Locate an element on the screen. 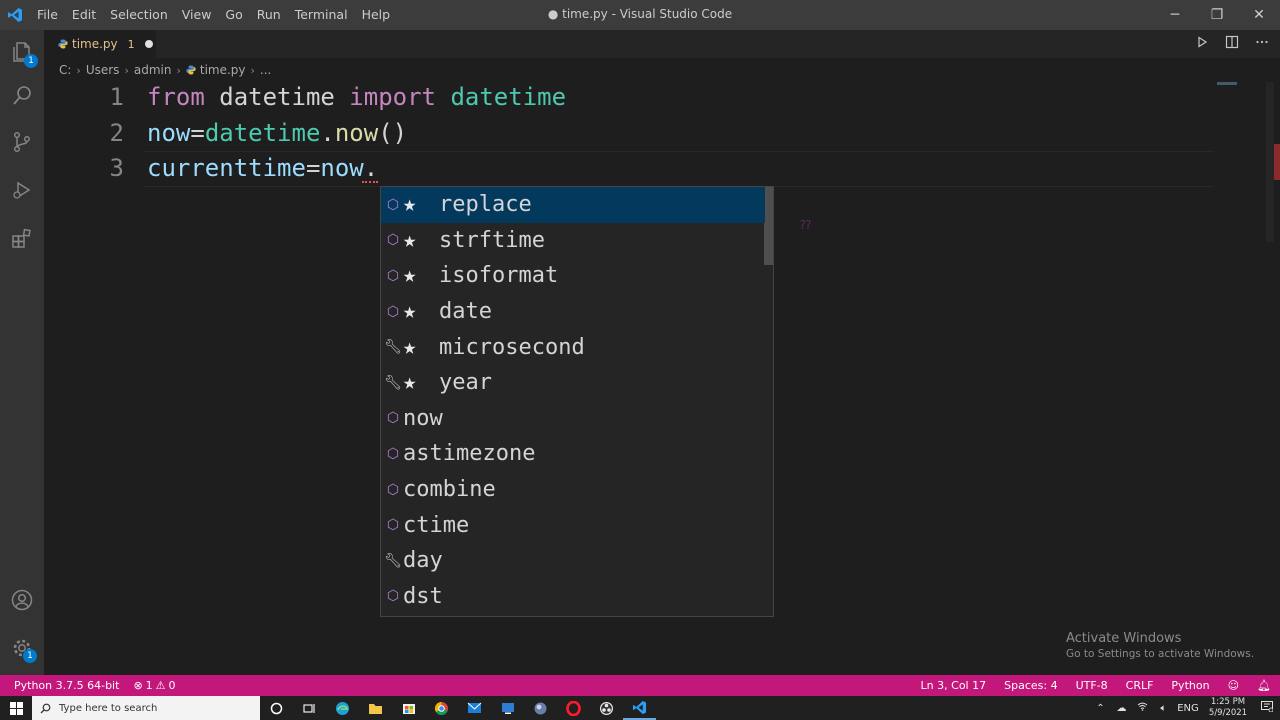 The image size is (1280, 720). indentation: Spaces: 4 is located at coordinates (1030, 685).